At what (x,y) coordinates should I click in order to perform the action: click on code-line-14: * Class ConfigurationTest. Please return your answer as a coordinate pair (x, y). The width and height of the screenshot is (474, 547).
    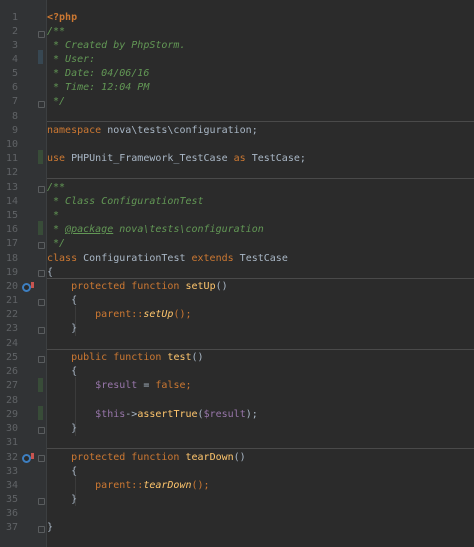
    Looking at the image, I should click on (260, 202).